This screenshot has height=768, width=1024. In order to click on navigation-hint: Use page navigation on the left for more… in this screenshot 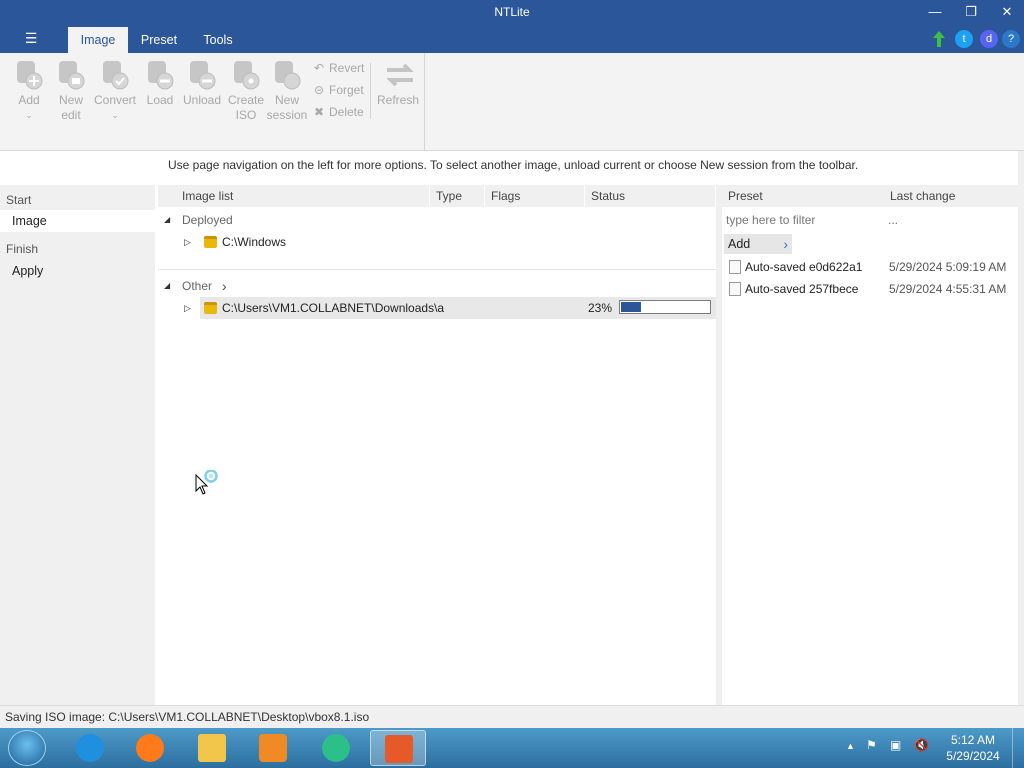, I will do `click(513, 165)`.